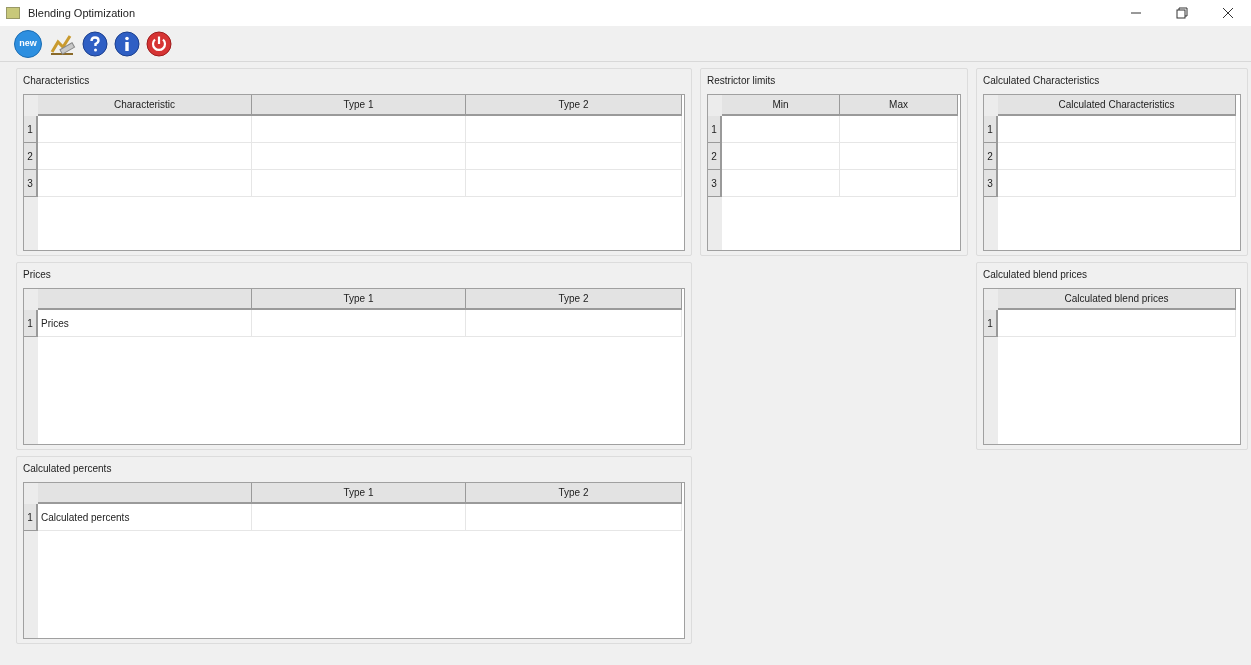  I want to click on column-header: Min, so click(781, 105).